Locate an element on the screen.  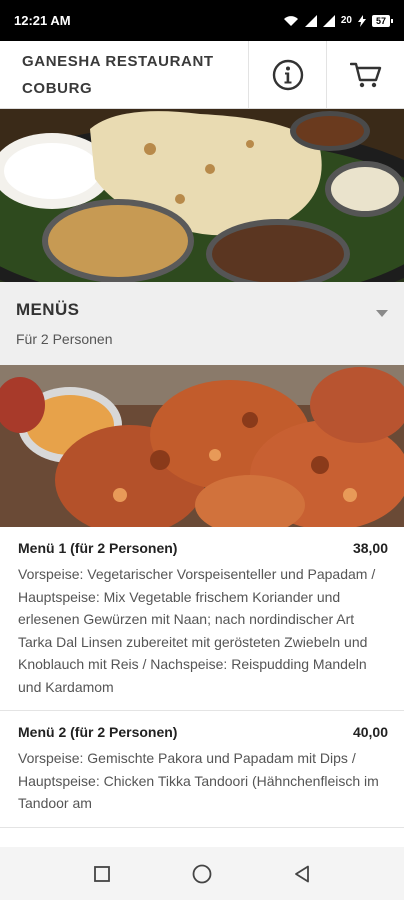
info-button is located at coordinates (287, 74).